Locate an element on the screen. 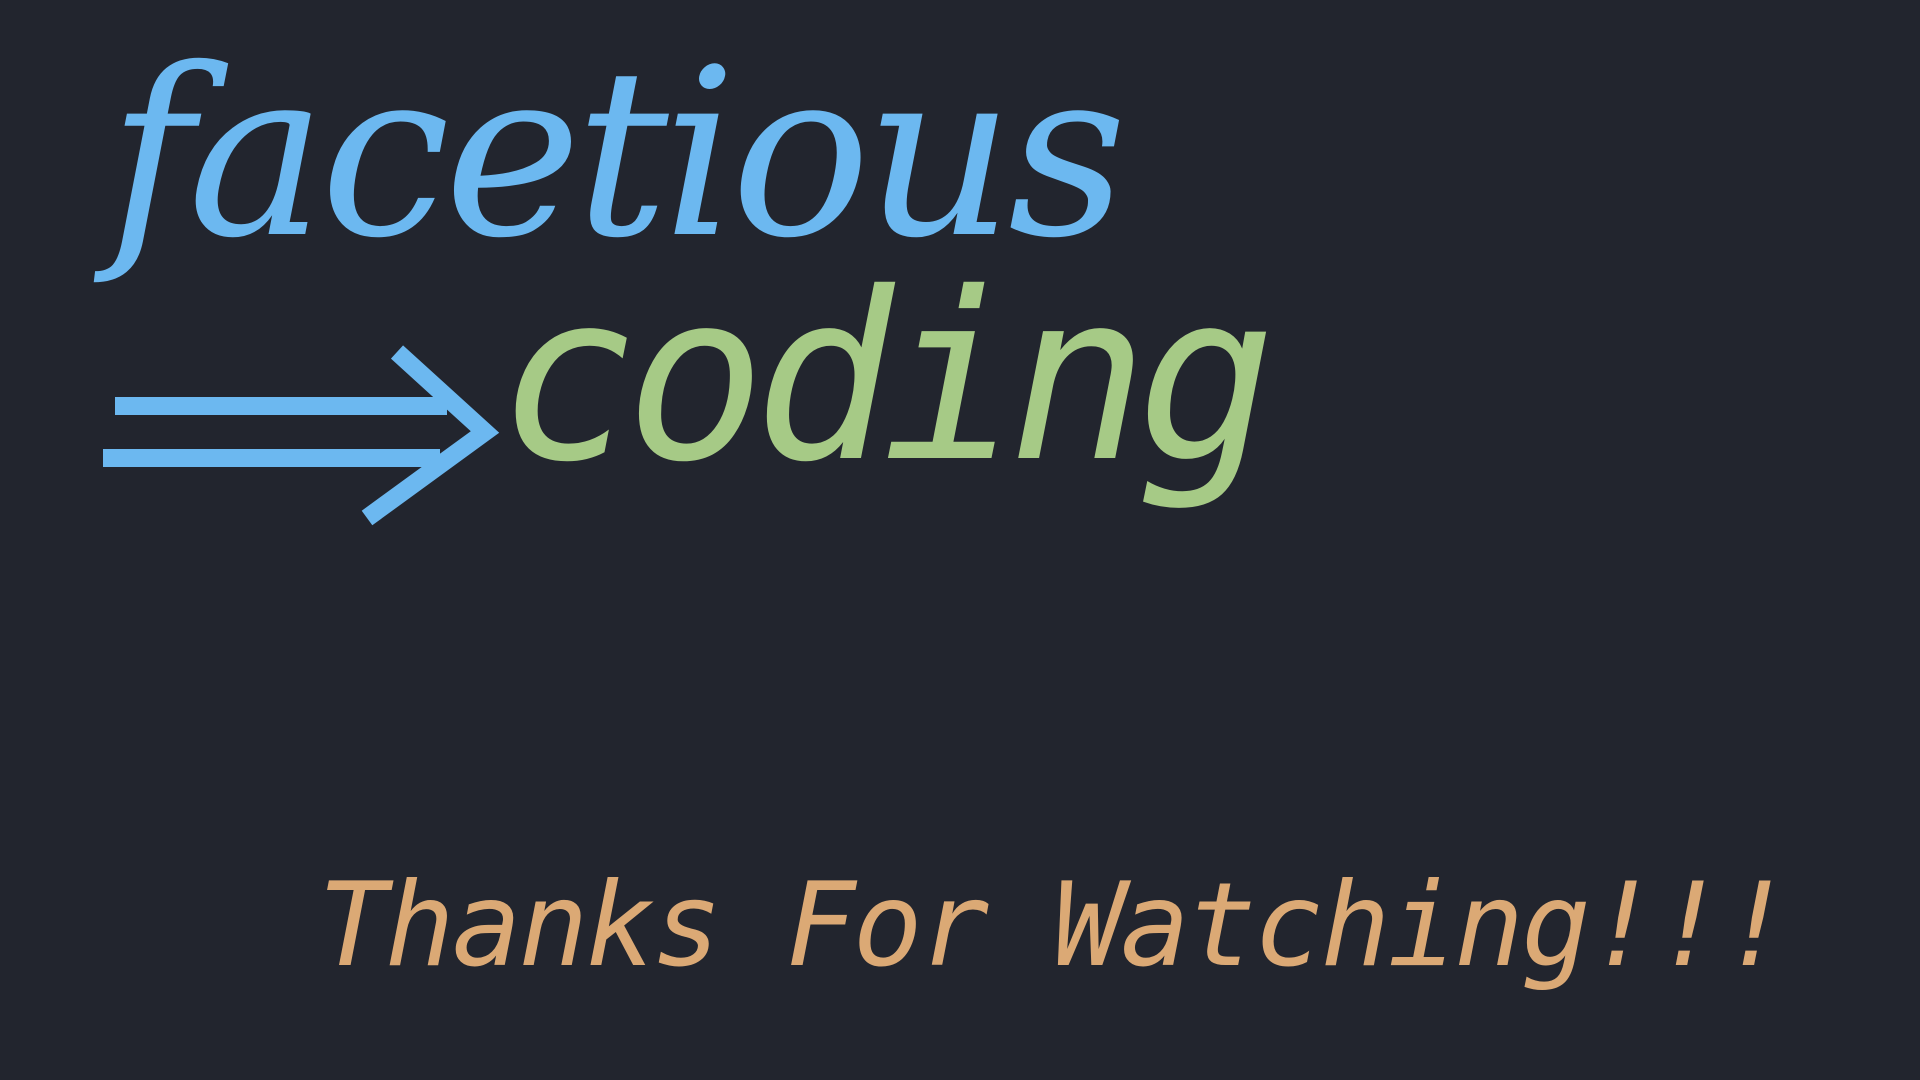 This screenshot has width=1920, height=1080. double-arrow-right-icon is located at coordinates (301, 435).